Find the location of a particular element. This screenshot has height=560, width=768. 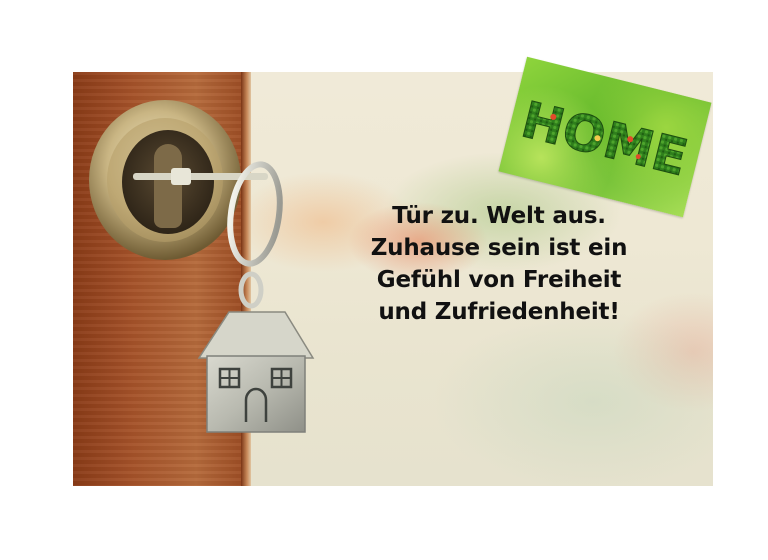

quote-line: Gefühl von Freiheit is located at coordinates (499, 280).